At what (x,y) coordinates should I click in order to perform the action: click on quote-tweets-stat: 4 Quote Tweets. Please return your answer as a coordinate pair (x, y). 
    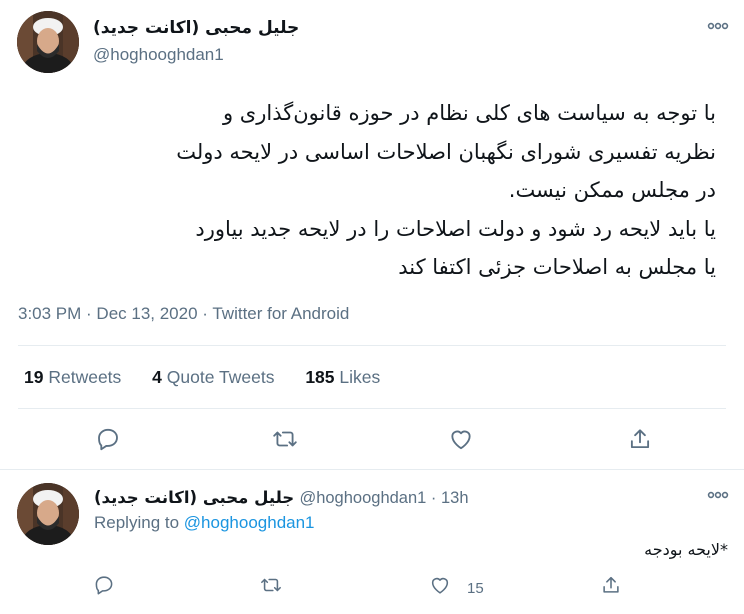
    Looking at the image, I should click on (213, 377).